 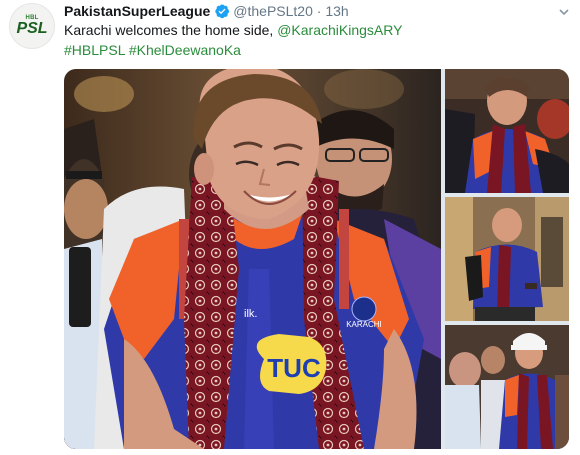 I want to click on top-right-photo-image, so click(x=507, y=131).